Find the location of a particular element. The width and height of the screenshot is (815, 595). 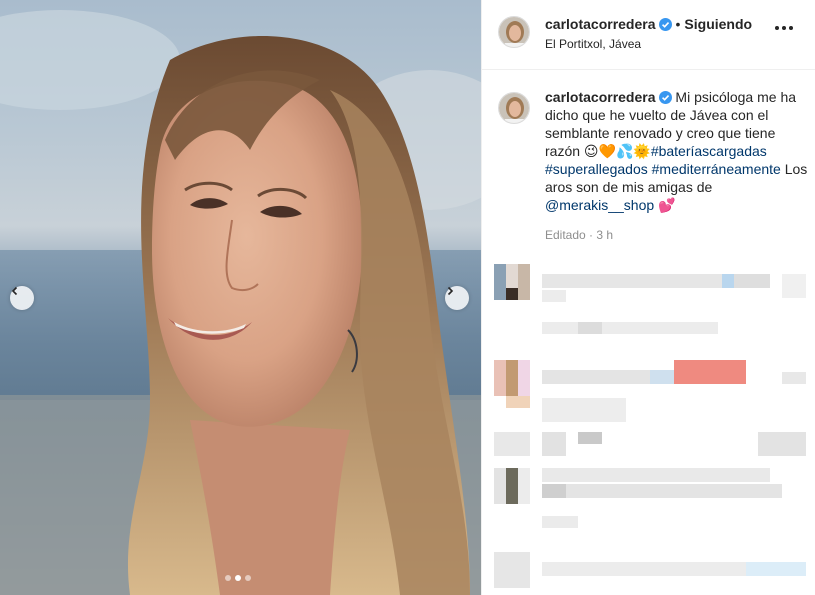

hashtag-link: #bateríascargadas is located at coordinates (709, 151).